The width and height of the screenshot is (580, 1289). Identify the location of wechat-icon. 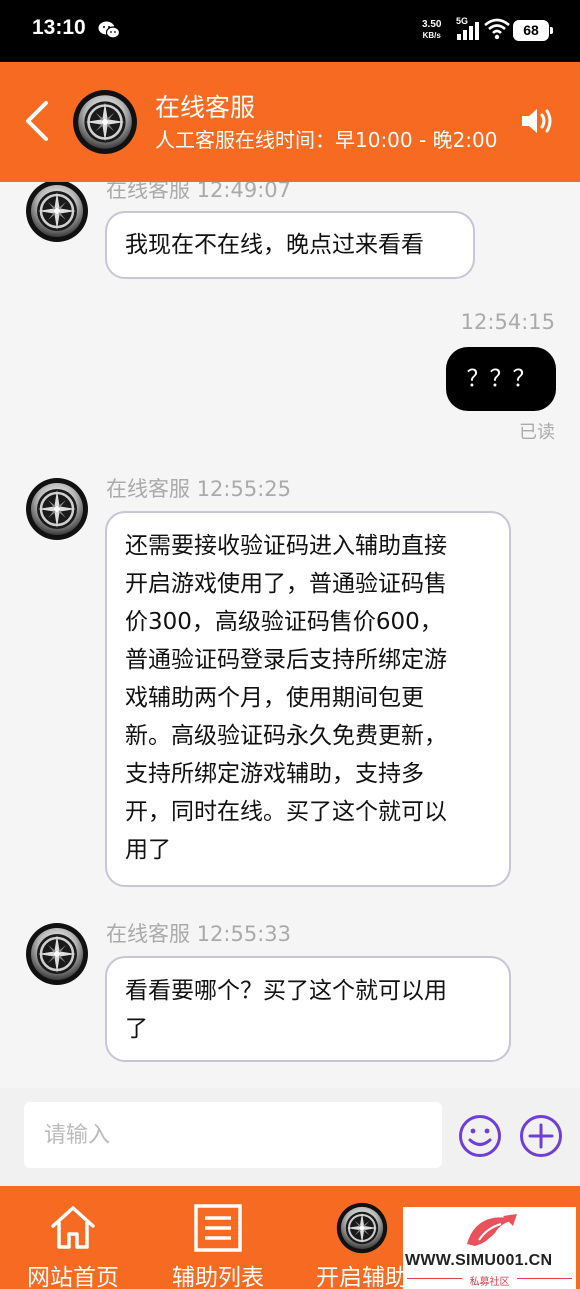
(109, 30).